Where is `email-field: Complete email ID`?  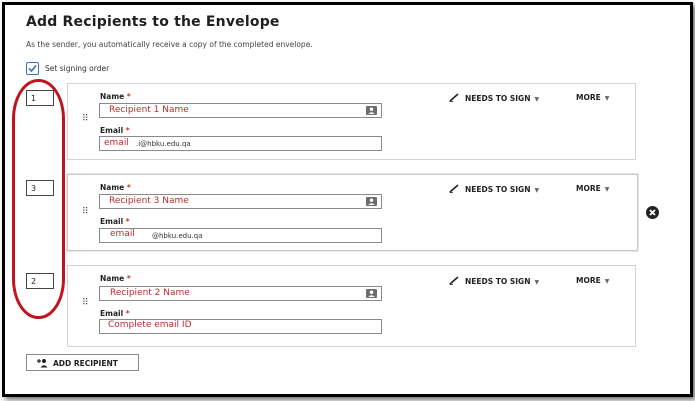 email-field: Complete email ID is located at coordinates (240, 326).